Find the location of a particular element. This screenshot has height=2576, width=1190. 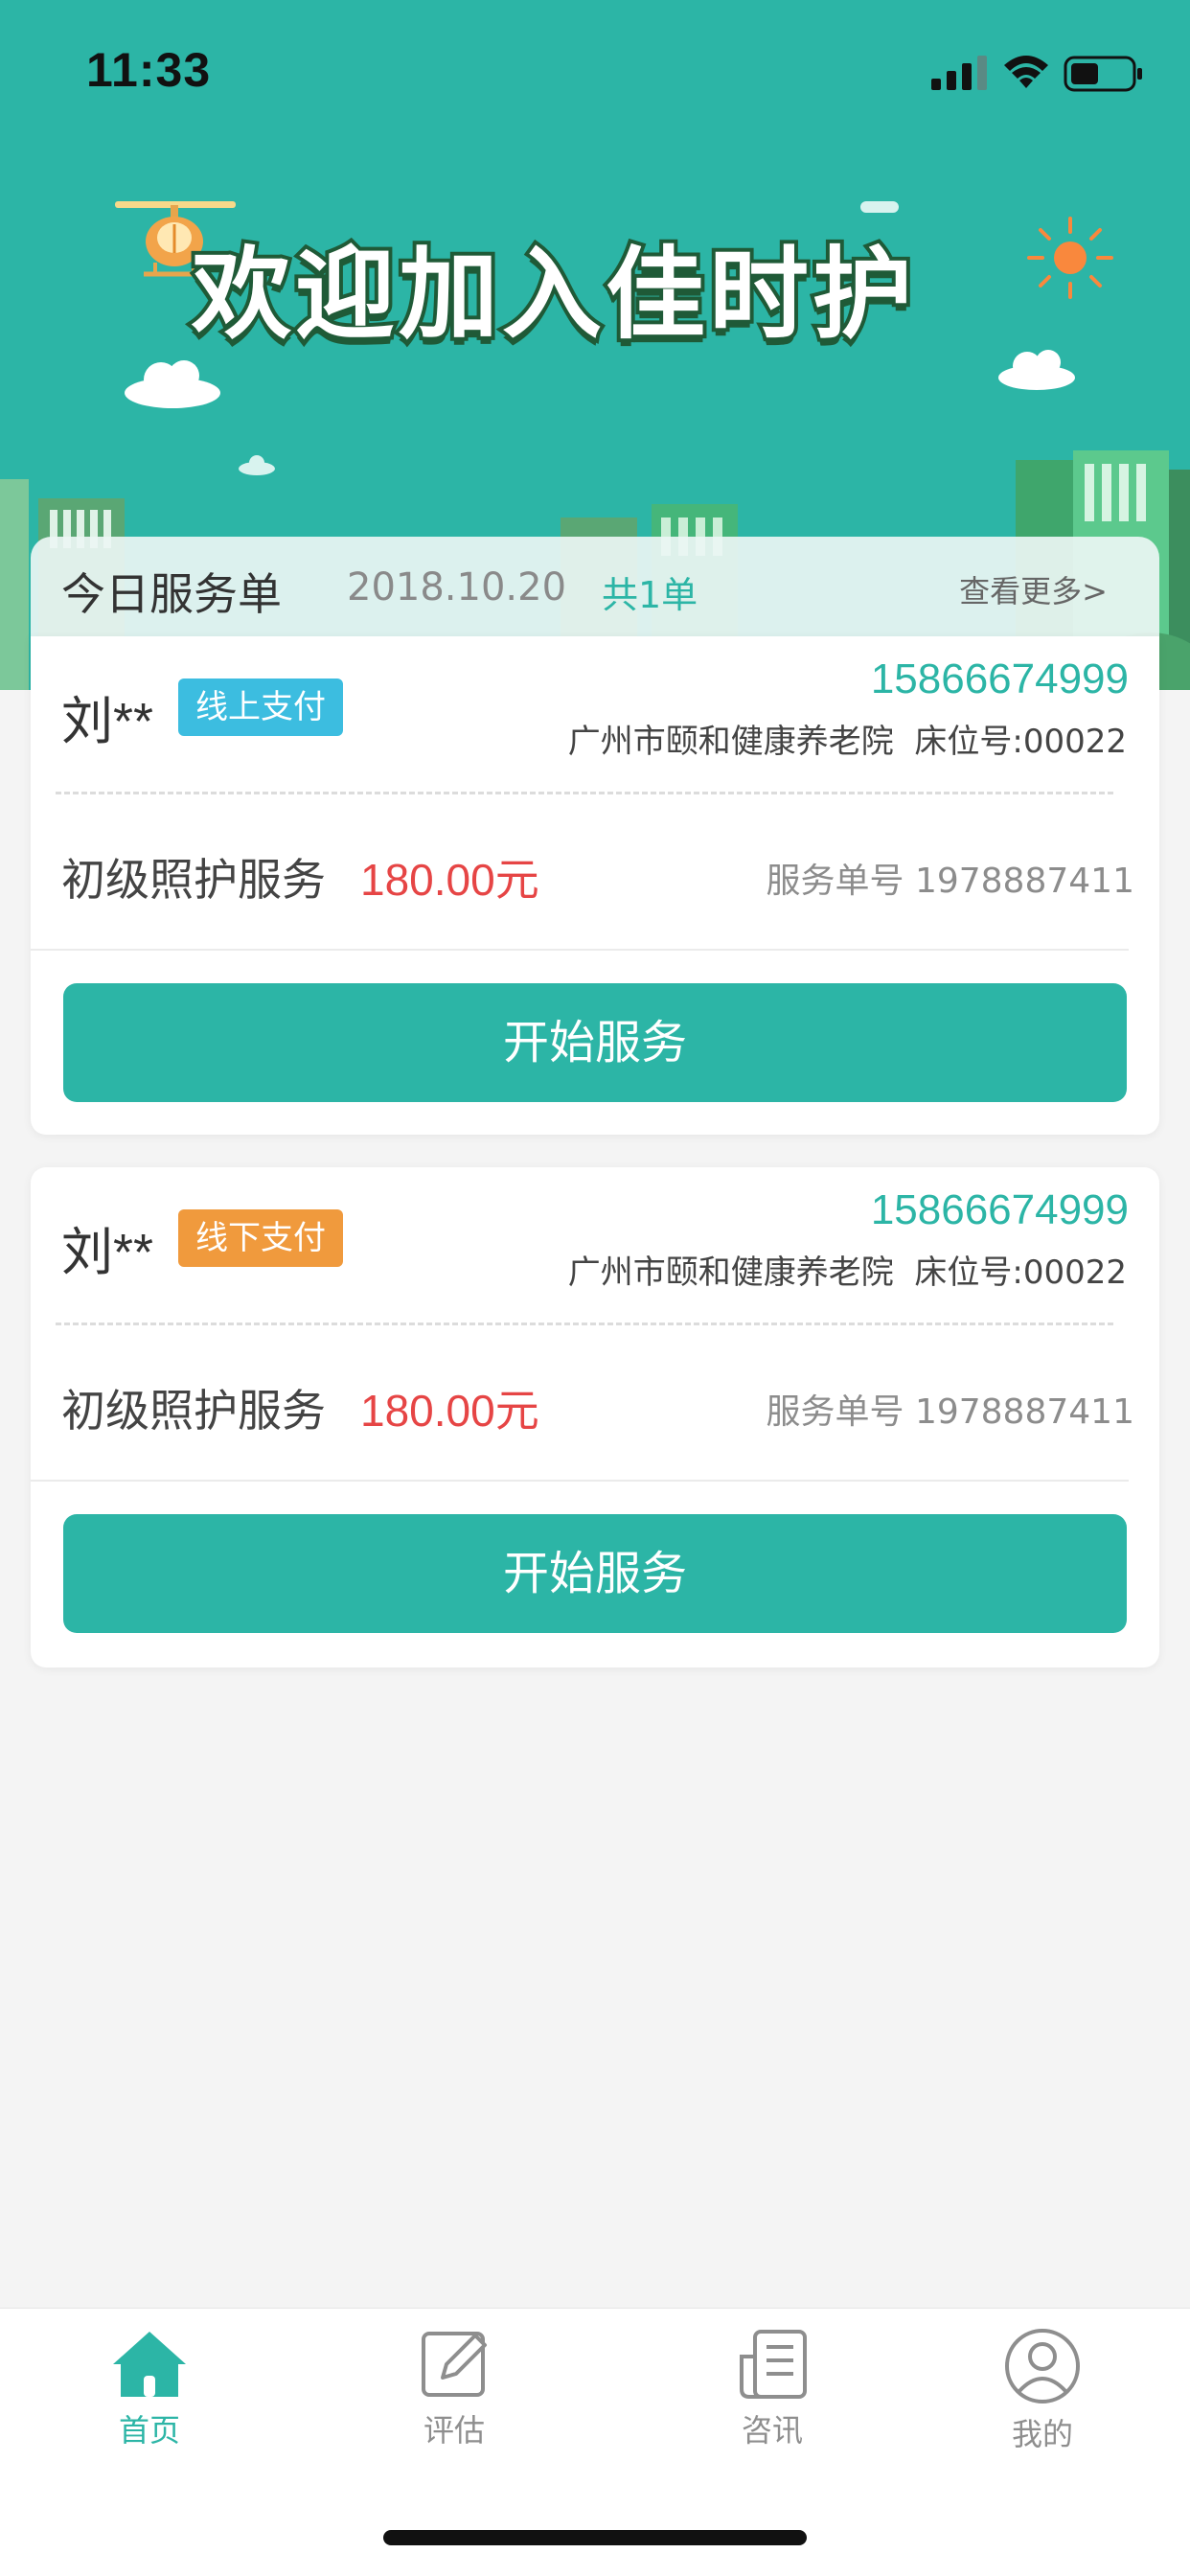

today-orders-header: 今日服务单 2018.10.20 共1单 查看更多> is located at coordinates (595, 586).